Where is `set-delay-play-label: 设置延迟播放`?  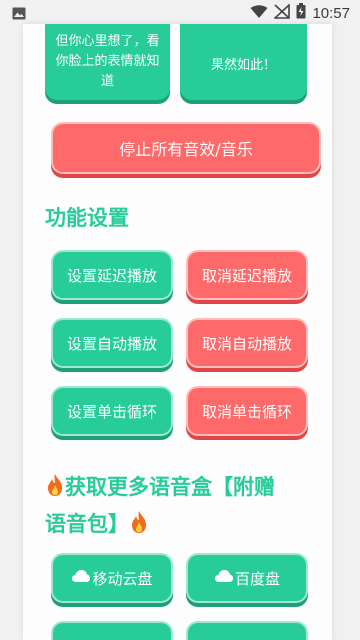
set-delay-play-label: 设置延迟播放 is located at coordinates (111, 275).